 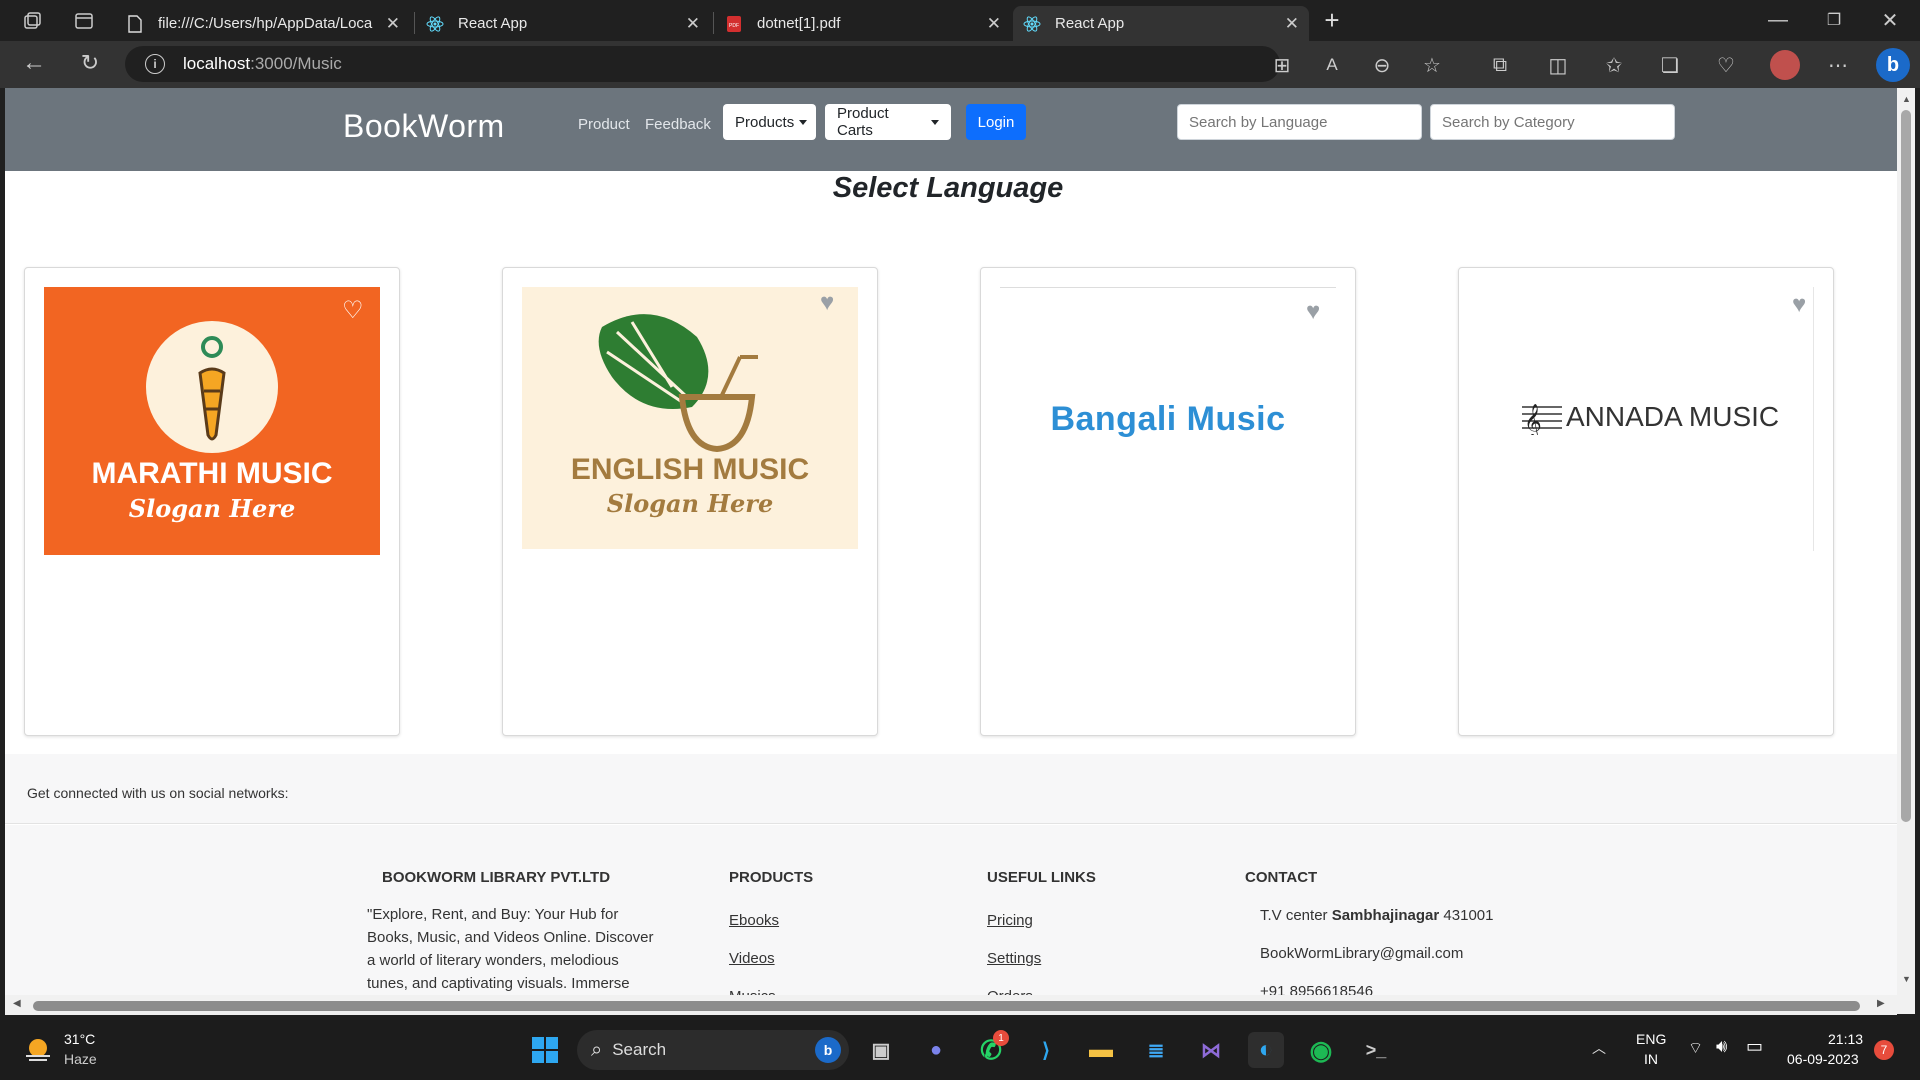 I want to click on file-explorer-icon: ▬, so click(x=1101, y=1050).